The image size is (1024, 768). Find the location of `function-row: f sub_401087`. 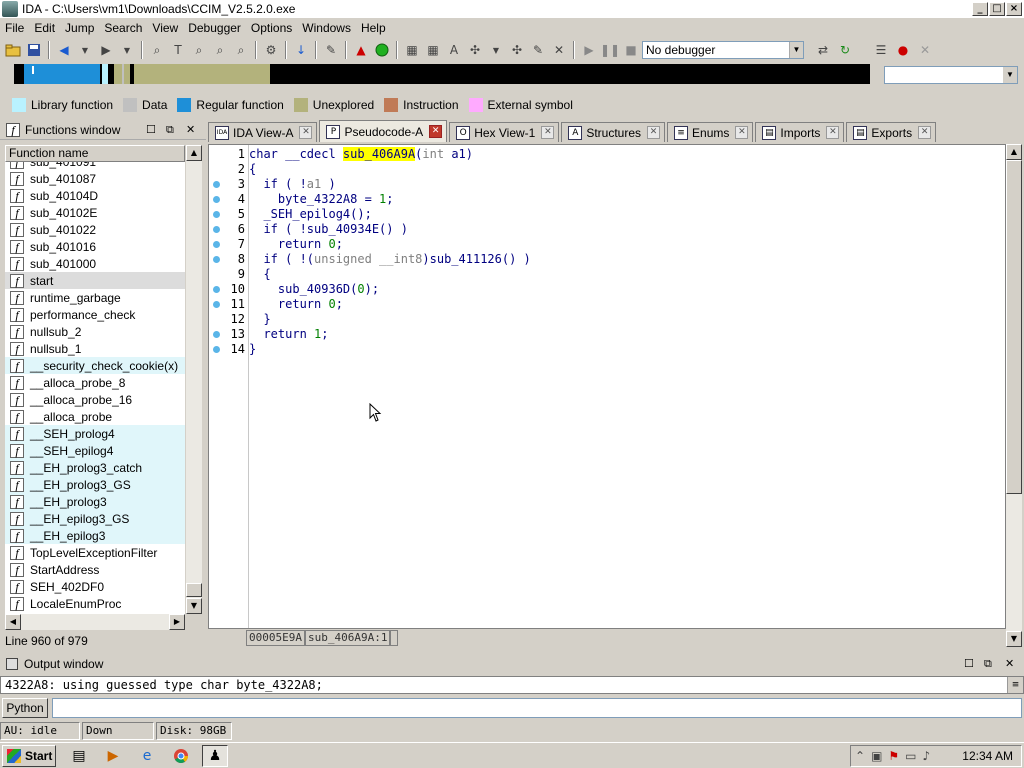

function-row: f sub_401087 is located at coordinates (95, 178).